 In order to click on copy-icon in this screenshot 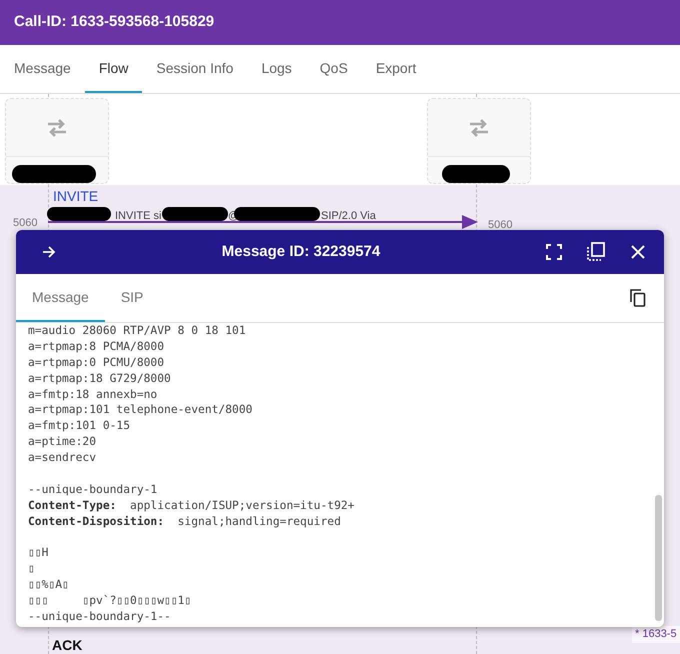, I will do `click(638, 297)`.